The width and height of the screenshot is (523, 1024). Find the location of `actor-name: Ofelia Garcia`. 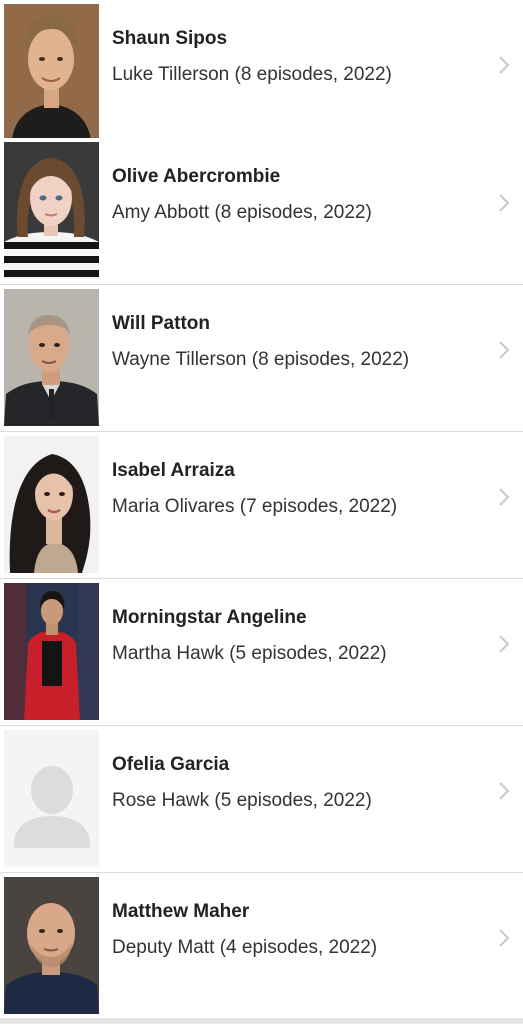

actor-name: Ofelia Garcia is located at coordinates (170, 765).